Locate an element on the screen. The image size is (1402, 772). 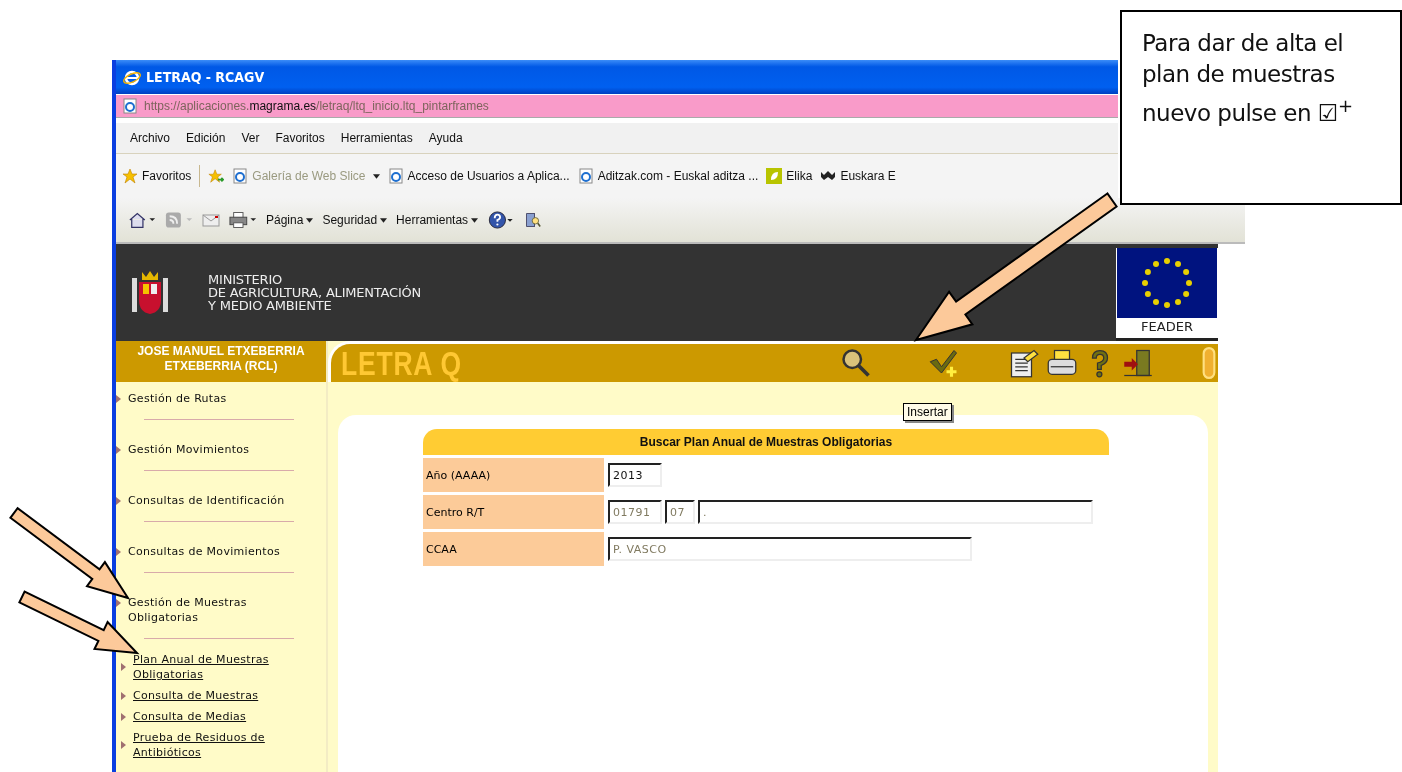
sidebar-link: Prueba de Residuos de Antibióticos is located at coordinates (215, 745).